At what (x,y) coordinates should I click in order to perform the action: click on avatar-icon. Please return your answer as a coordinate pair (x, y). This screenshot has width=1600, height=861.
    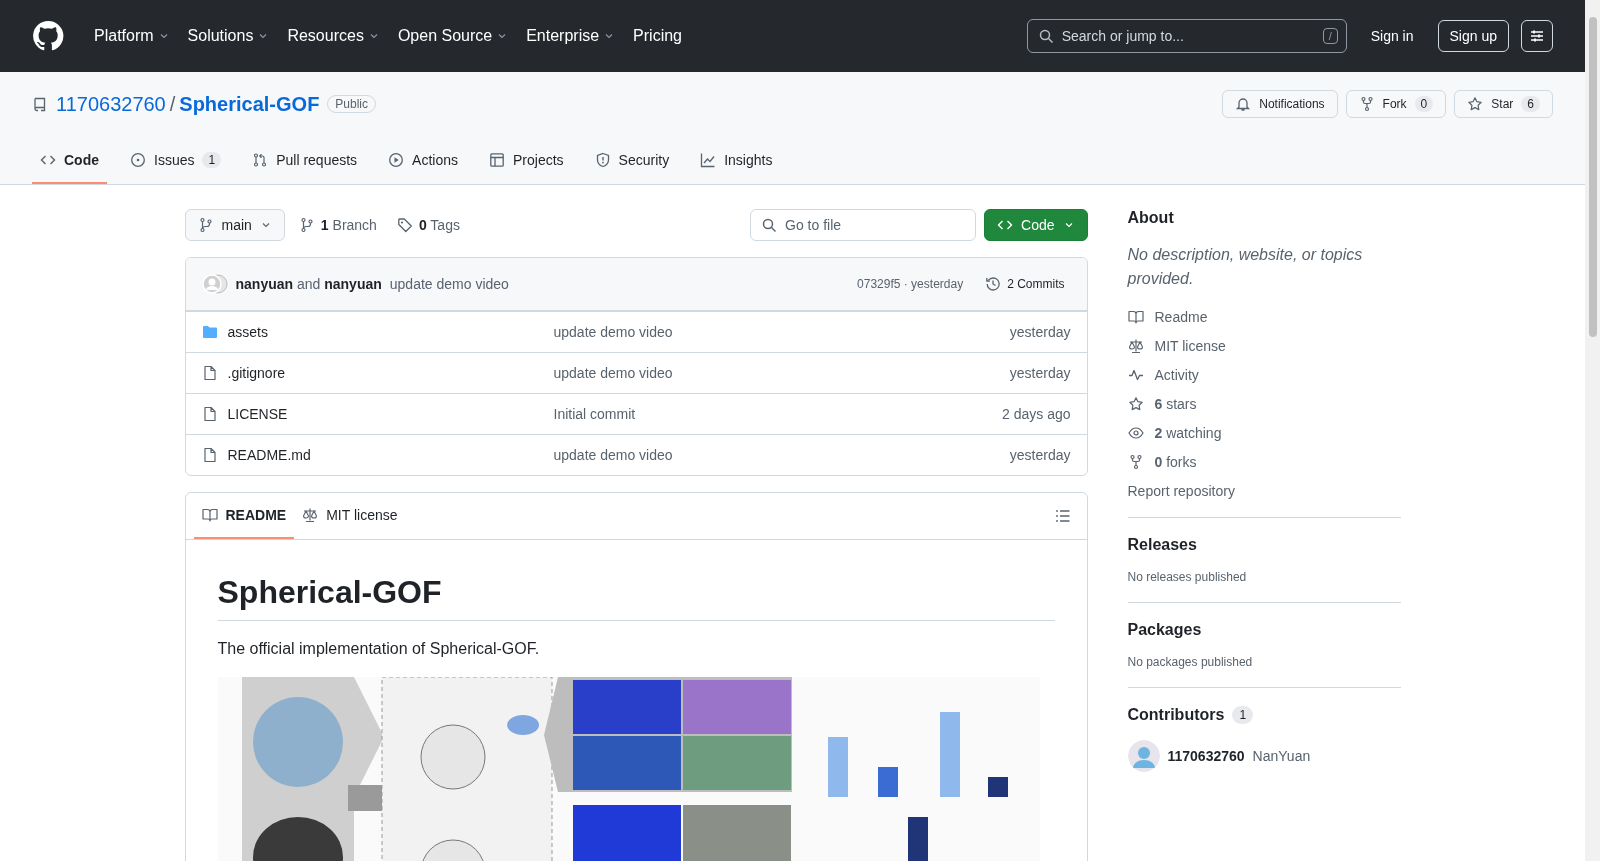
    Looking at the image, I should click on (214, 284).